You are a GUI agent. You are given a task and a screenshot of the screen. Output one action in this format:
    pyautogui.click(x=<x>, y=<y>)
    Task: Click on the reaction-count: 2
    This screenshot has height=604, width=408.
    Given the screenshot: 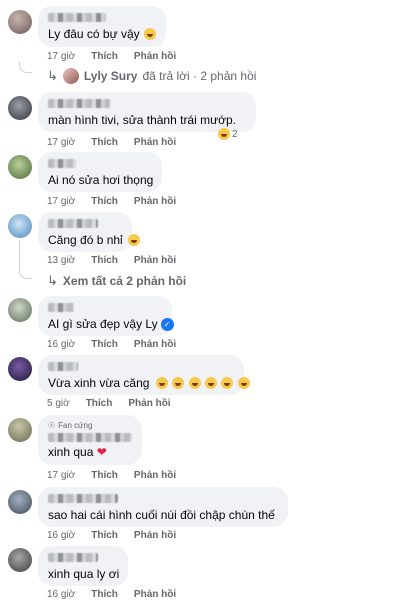 What is the action you would take?
    pyautogui.click(x=235, y=134)
    